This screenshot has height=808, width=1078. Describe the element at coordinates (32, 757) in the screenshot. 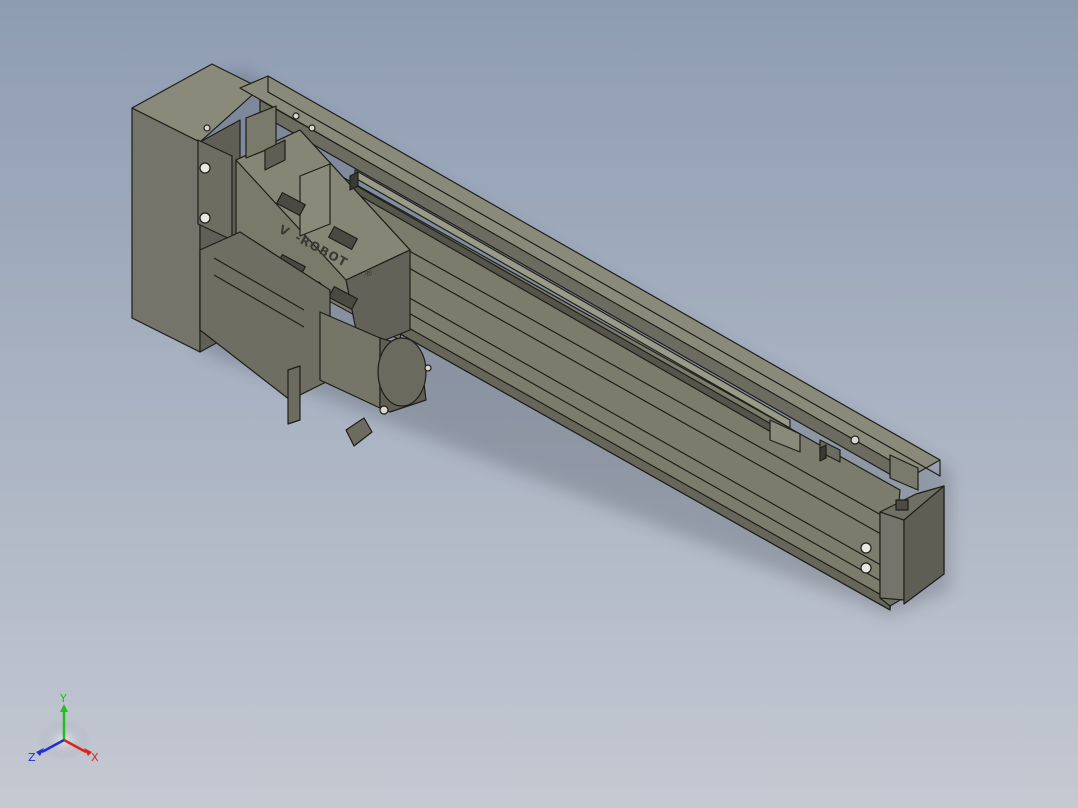

I see `z-axis-label: Z` at that location.